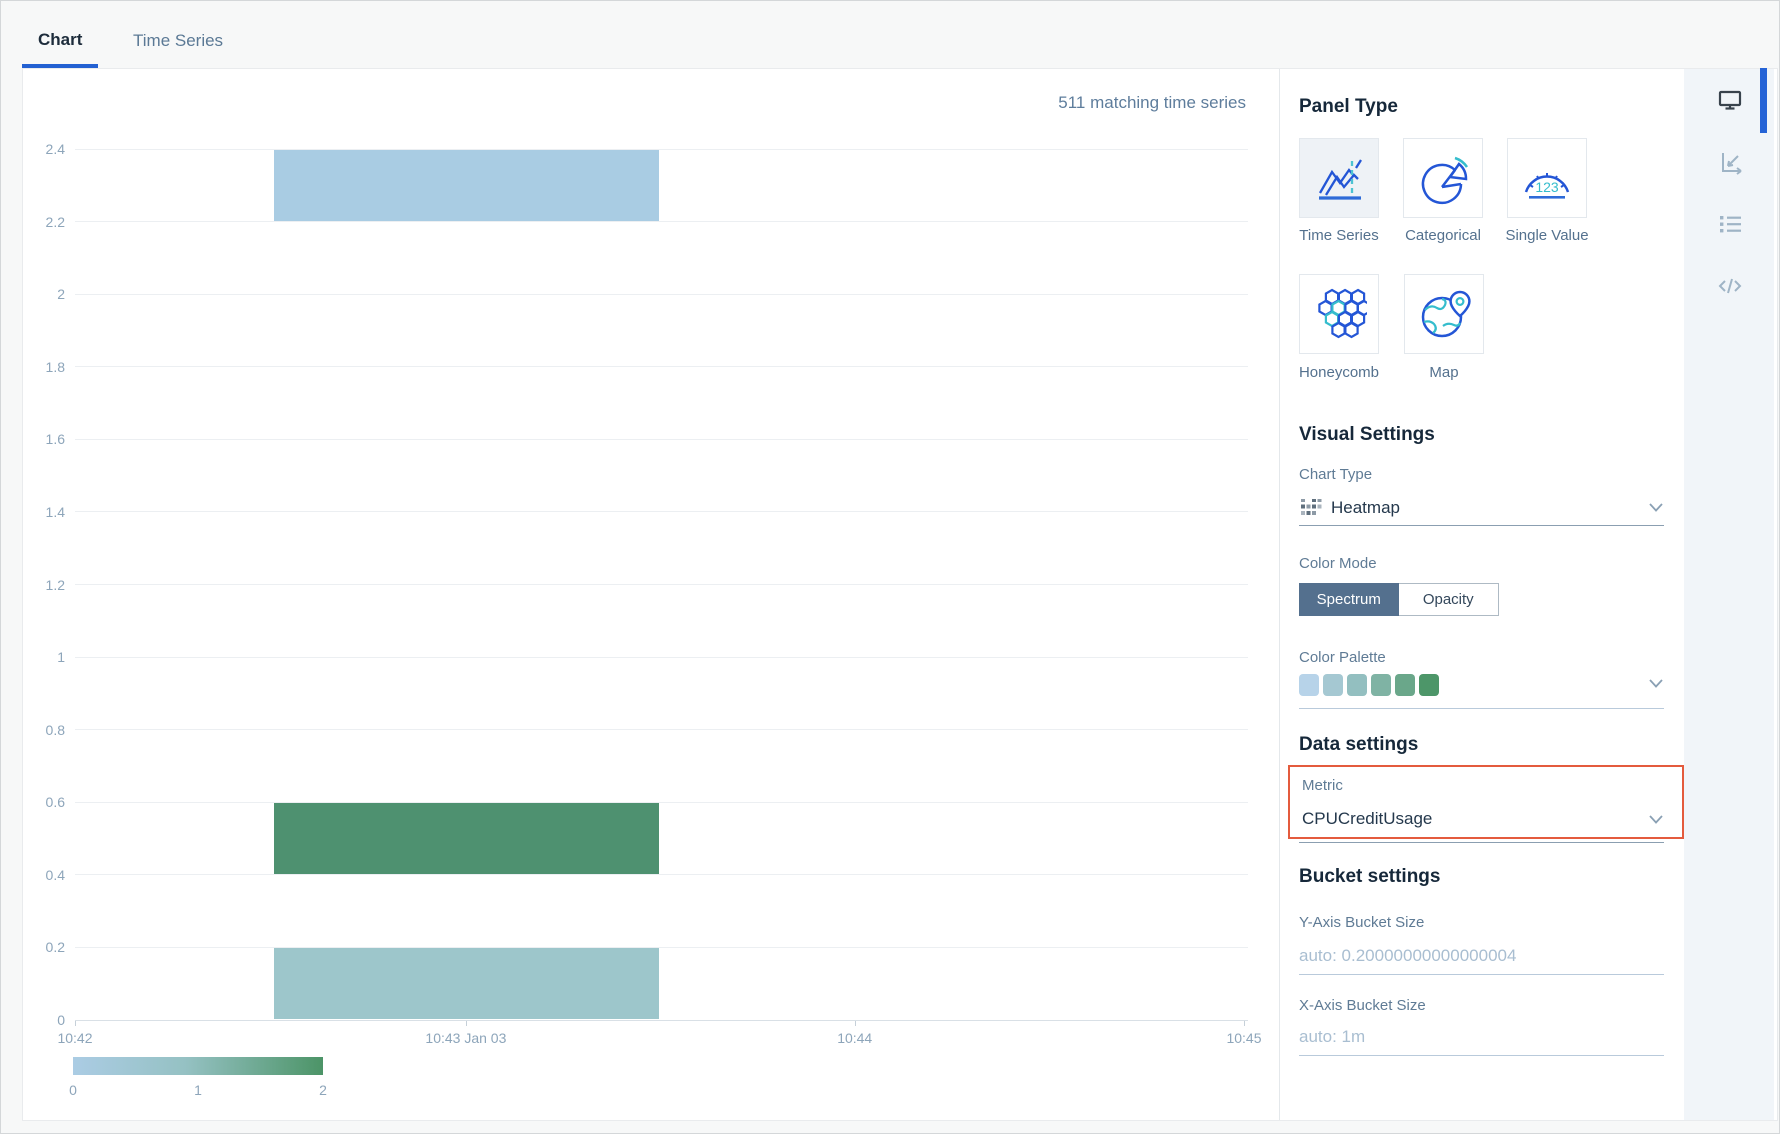  Describe the element at coordinates (1481, 1037) in the screenshot. I see `x-axis-bucket-size-input` at that location.